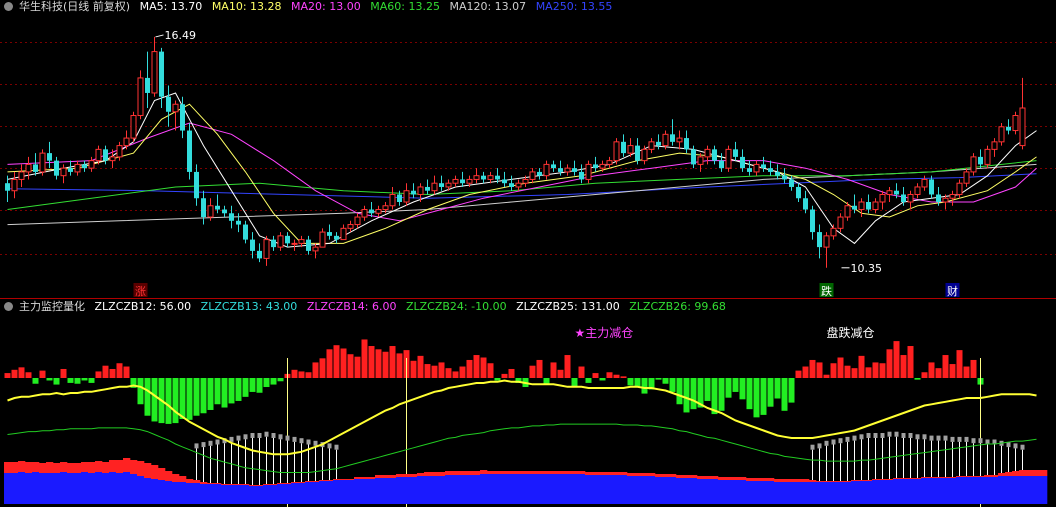  What do you see at coordinates (826, 291) in the screenshot?
I see `event-marker: 跌` at bounding box center [826, 291].